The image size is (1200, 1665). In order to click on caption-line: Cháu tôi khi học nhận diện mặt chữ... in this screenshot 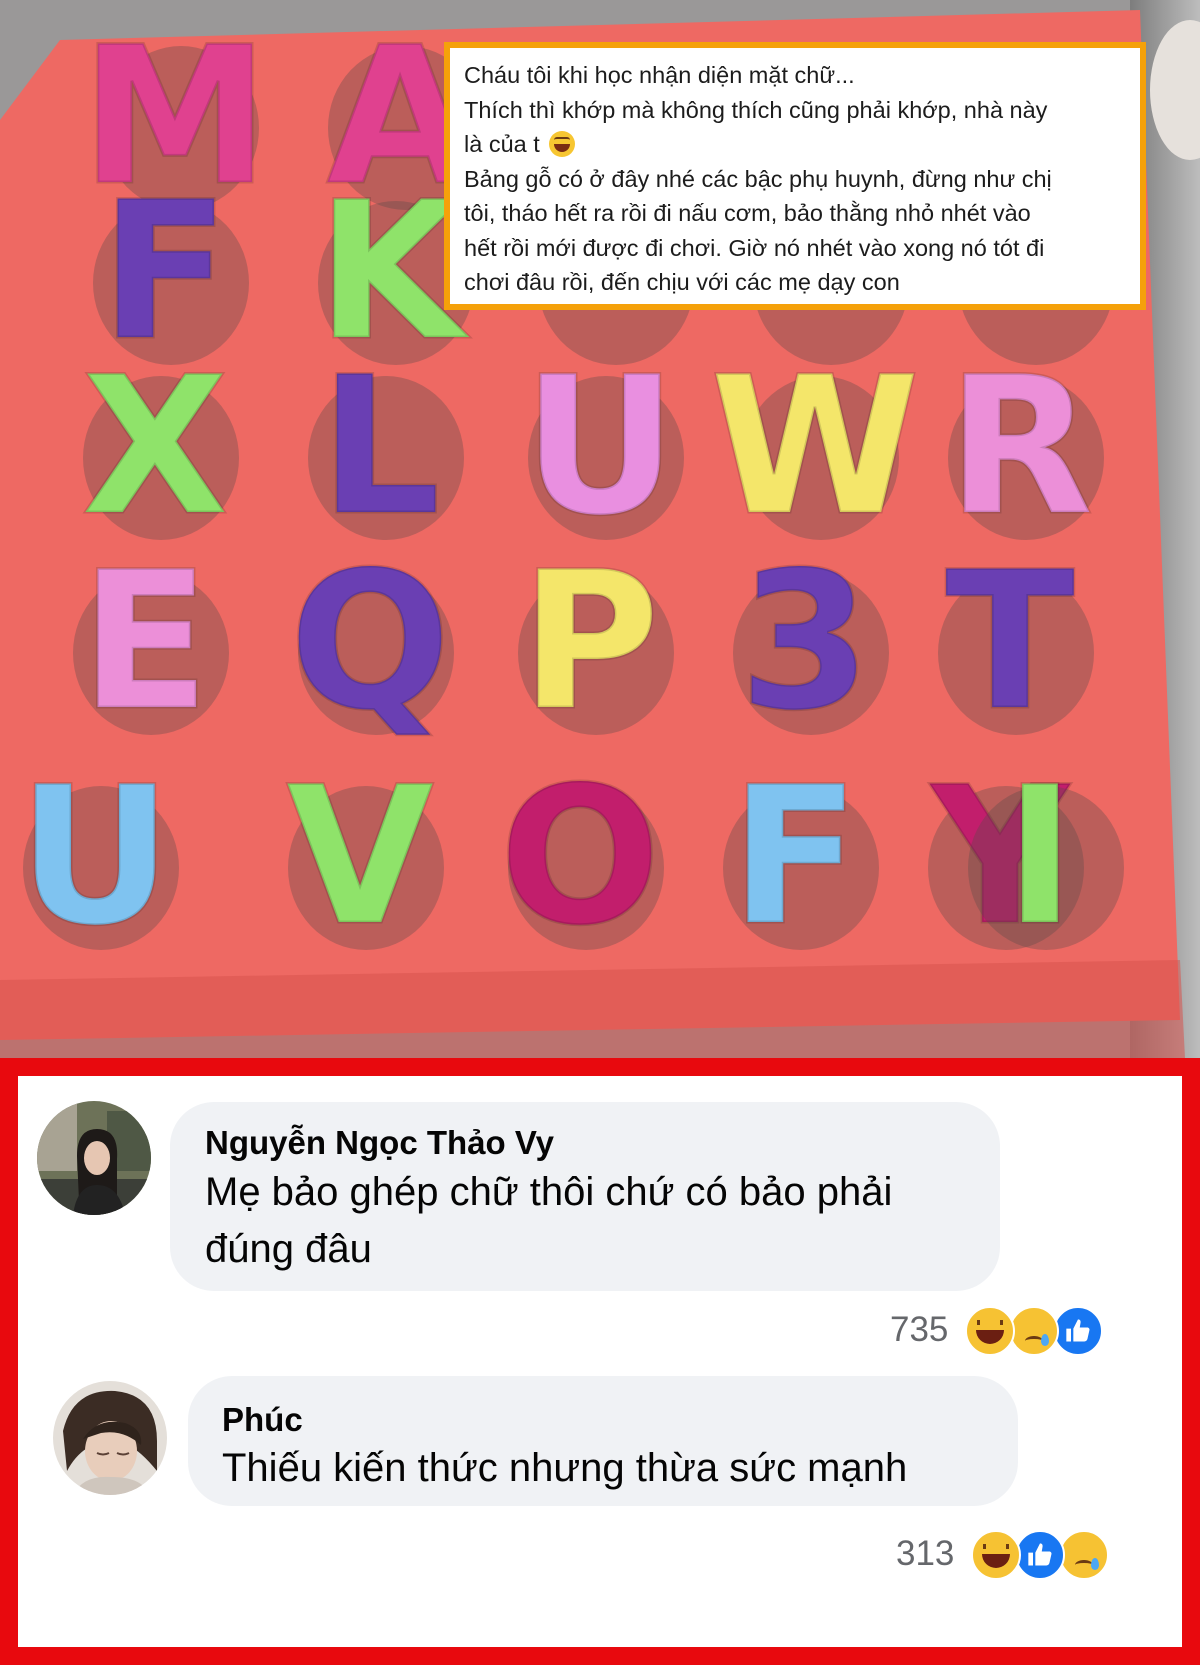, I will do `click(659, 75)`.